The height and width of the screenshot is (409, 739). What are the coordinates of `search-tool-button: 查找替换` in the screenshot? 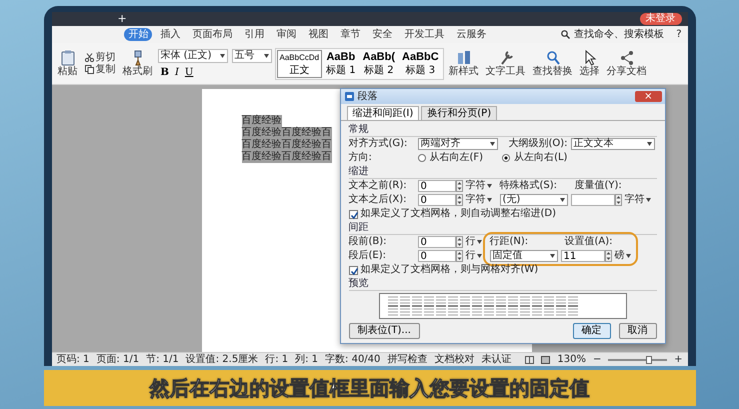 It's located at (552, 64).